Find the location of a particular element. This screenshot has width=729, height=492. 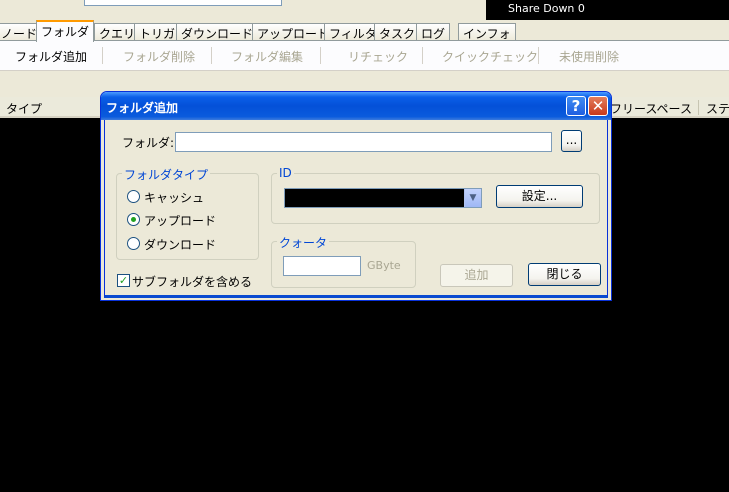

tab-log-label: ログ is located at coordinates (433, 34).